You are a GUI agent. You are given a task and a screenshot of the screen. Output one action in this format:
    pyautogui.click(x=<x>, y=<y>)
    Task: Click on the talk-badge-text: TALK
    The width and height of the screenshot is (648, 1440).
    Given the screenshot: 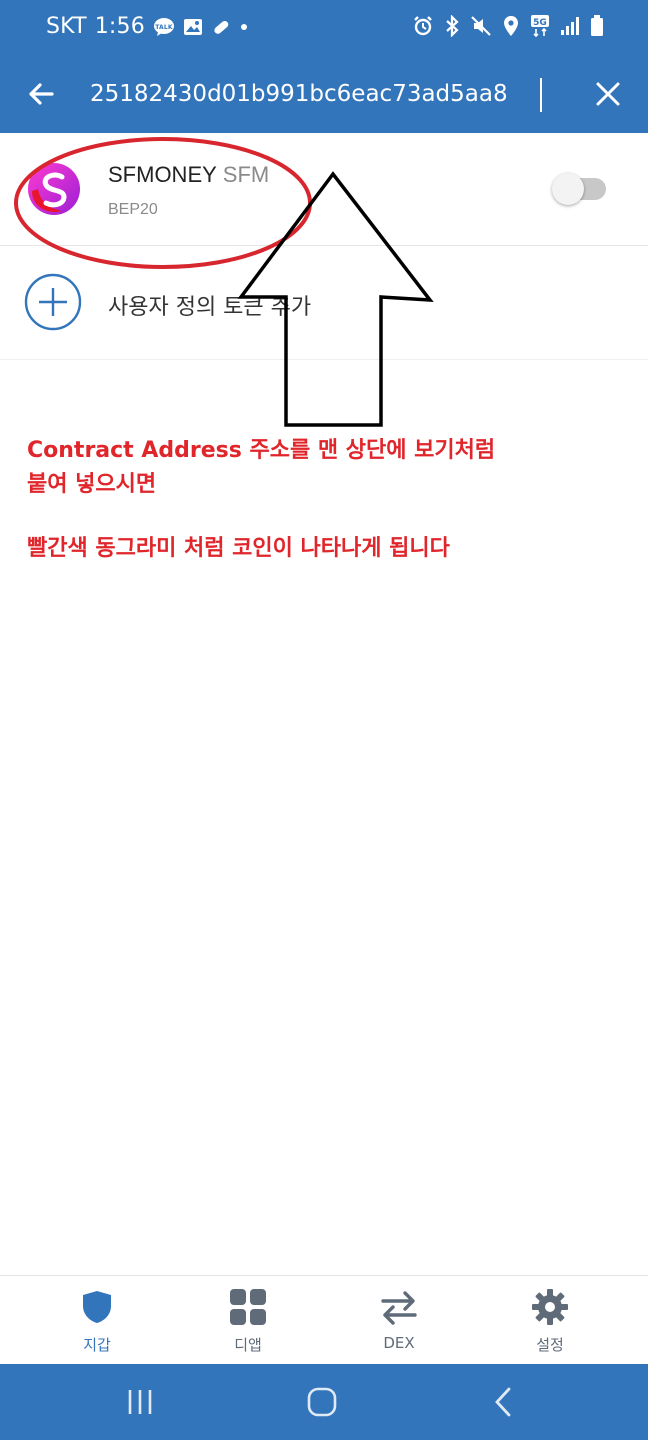 What is the action you would take?
    pyautogui.click(x=164, y=27)
    